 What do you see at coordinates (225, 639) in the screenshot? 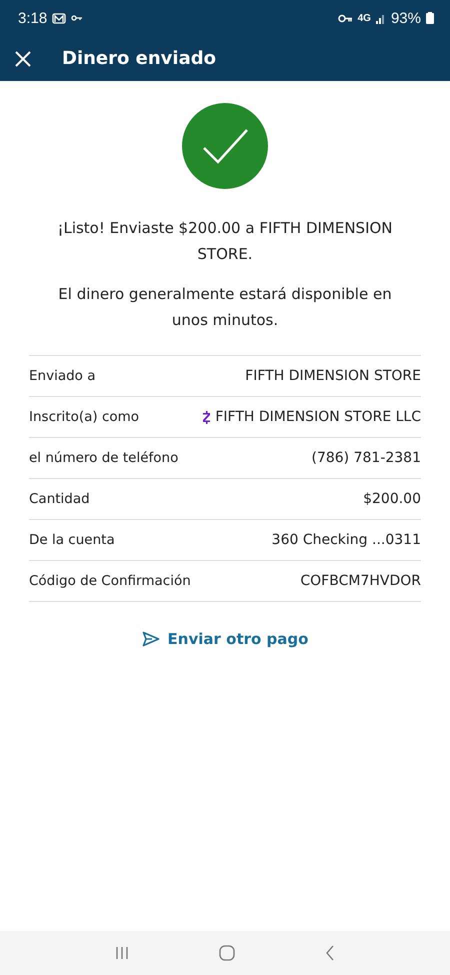
I see `send-another-payment-link: Enviar otro pago` at bounding box center [225, 639].